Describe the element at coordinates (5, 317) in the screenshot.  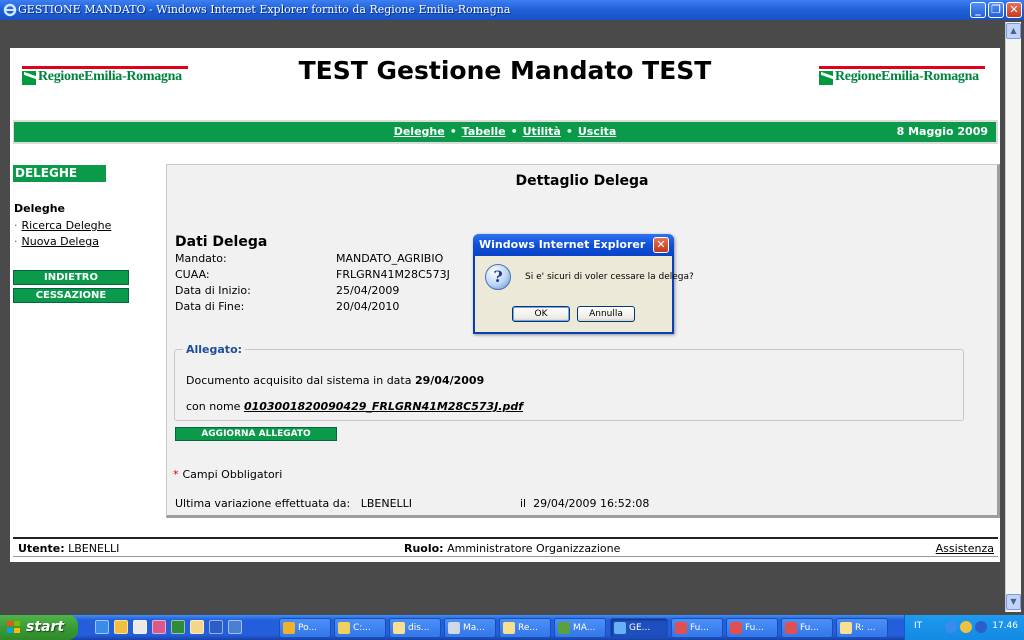
I see `browser-frame-left` at that location.